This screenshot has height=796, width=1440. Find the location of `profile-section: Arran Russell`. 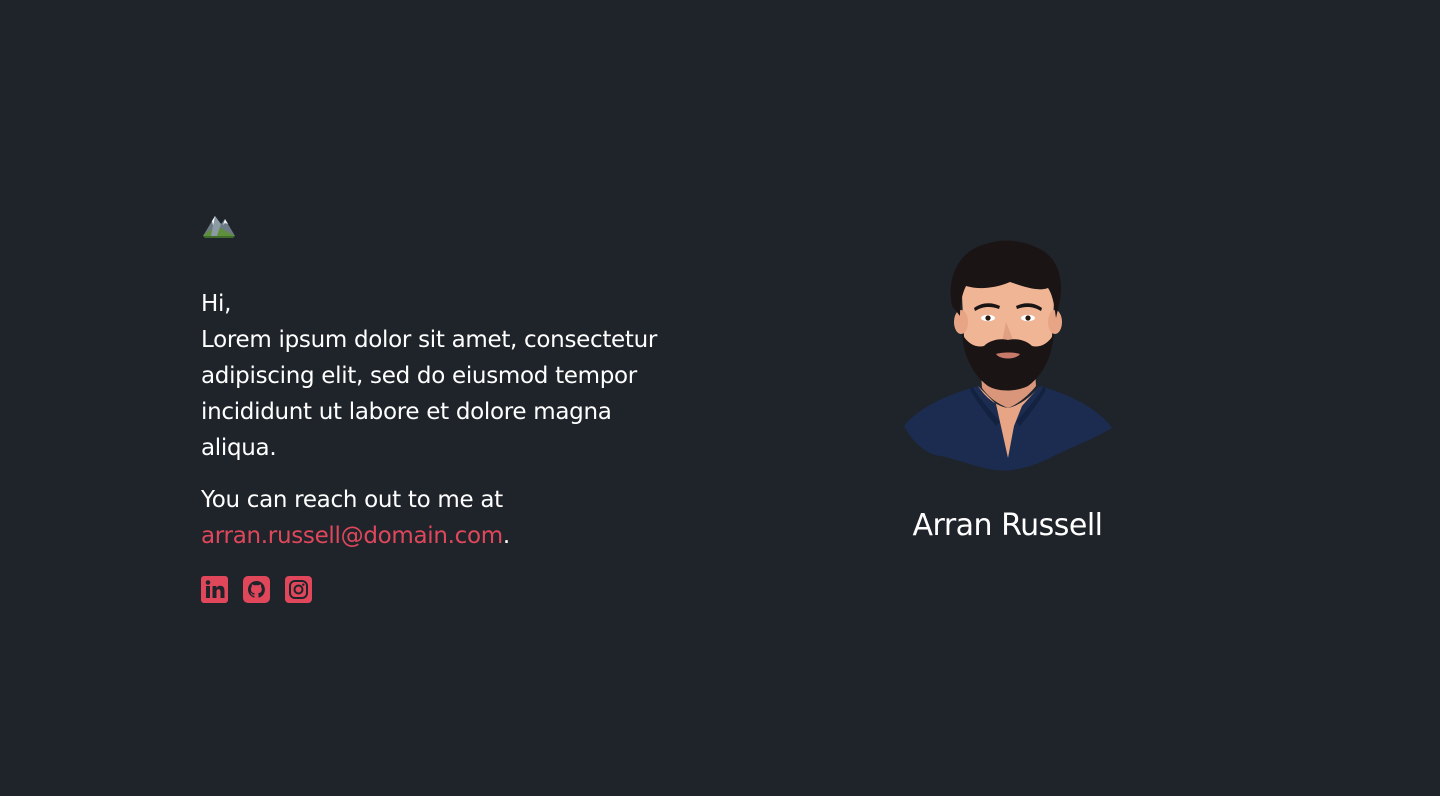

profile-section: Arran Russell is located at coordinates (1007, 391).